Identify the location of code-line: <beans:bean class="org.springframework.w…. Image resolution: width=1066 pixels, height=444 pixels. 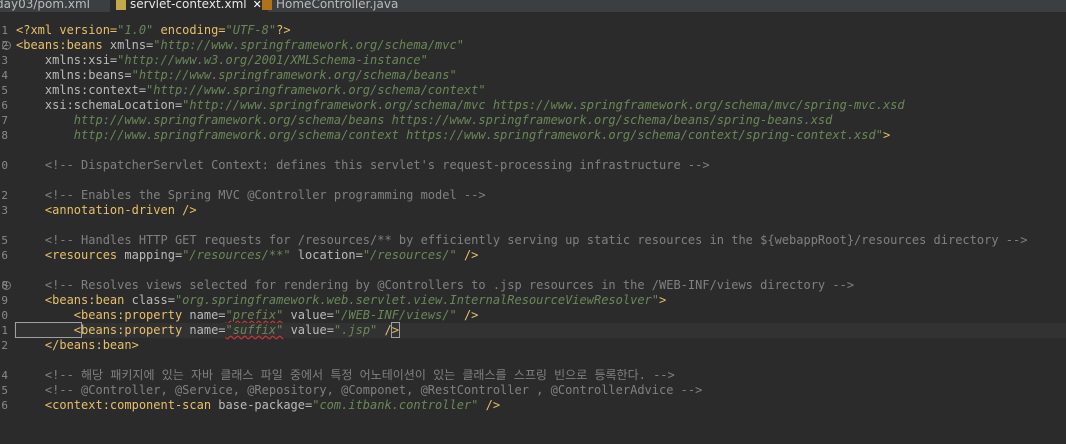
(341, 300).